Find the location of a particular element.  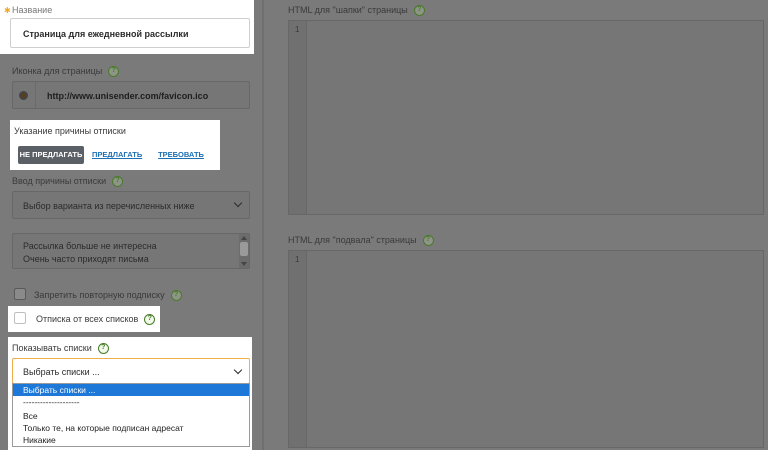

divider is located at coordinates (35, 95).